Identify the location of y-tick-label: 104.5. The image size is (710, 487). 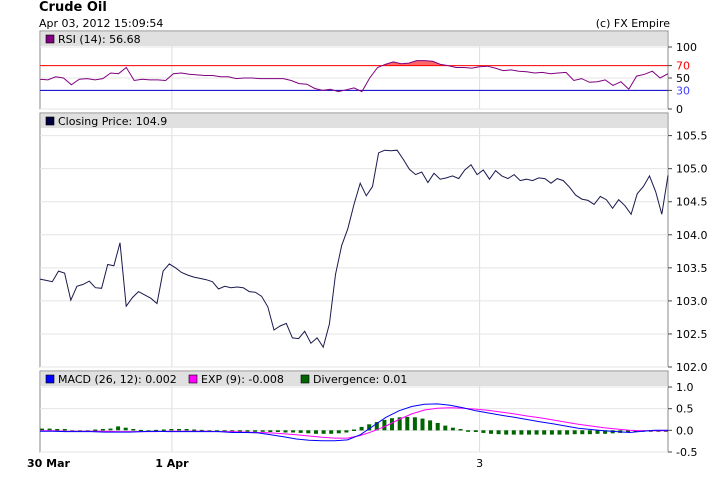
(692, 202).